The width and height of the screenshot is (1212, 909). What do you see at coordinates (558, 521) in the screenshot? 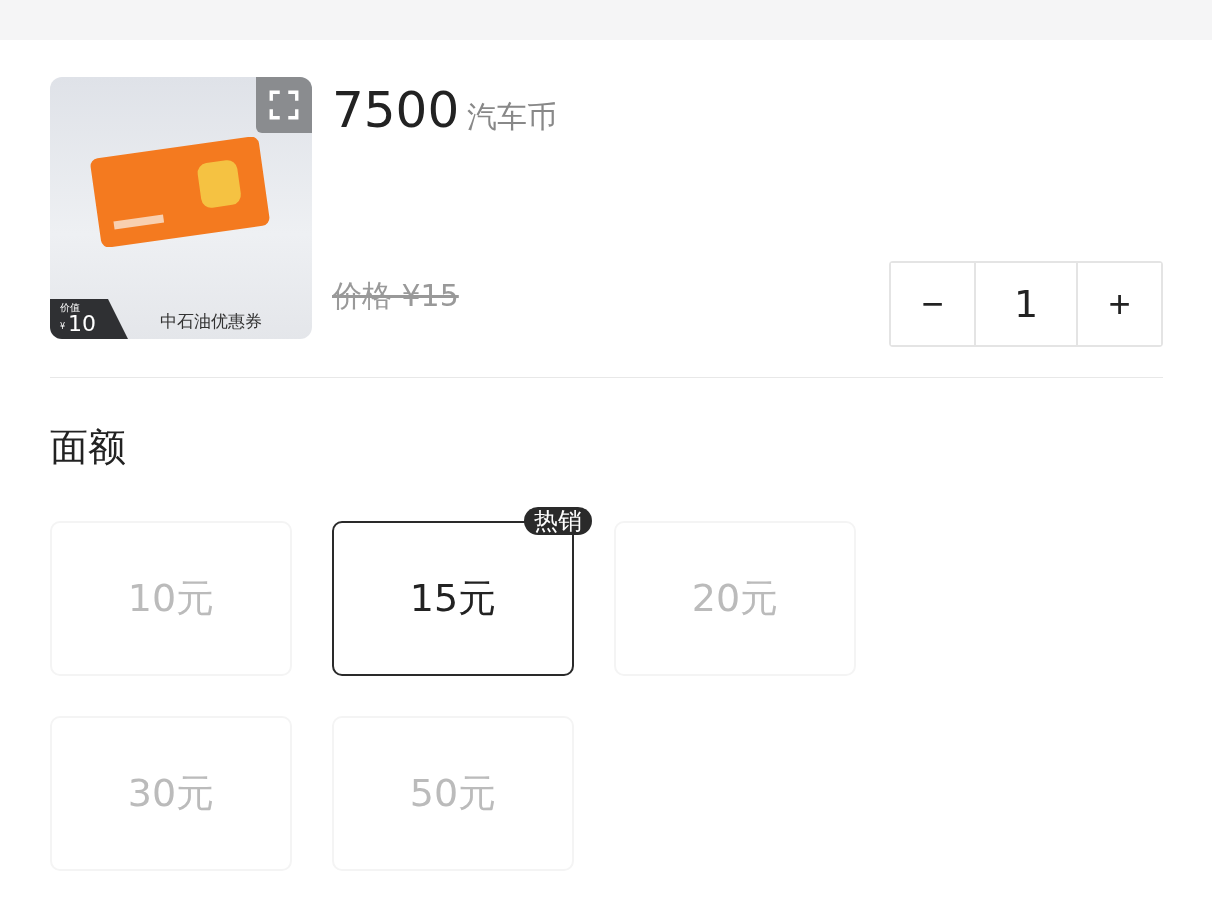
I see `hot-badge: 热销` at bounding box center [558, 521].